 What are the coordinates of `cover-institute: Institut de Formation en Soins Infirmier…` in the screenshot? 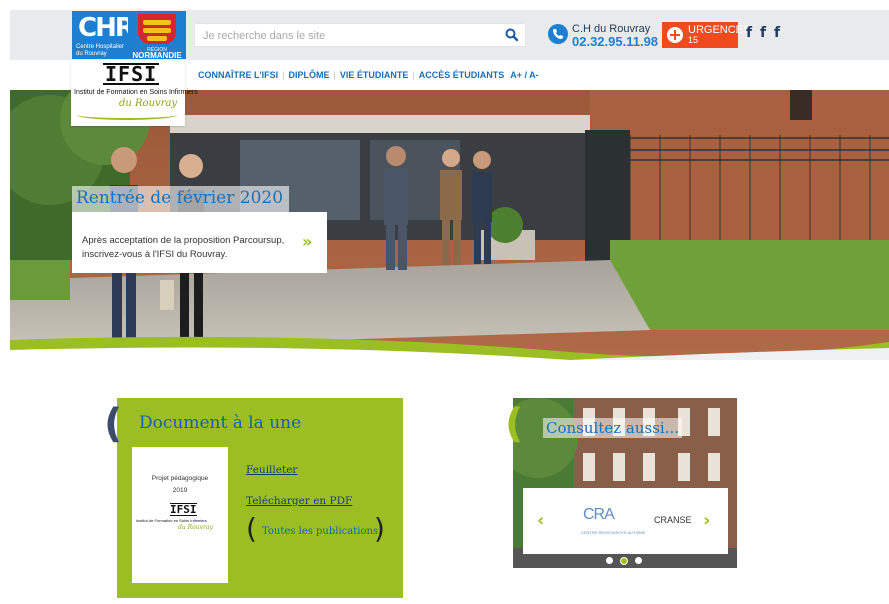 It's located at (171, 520).